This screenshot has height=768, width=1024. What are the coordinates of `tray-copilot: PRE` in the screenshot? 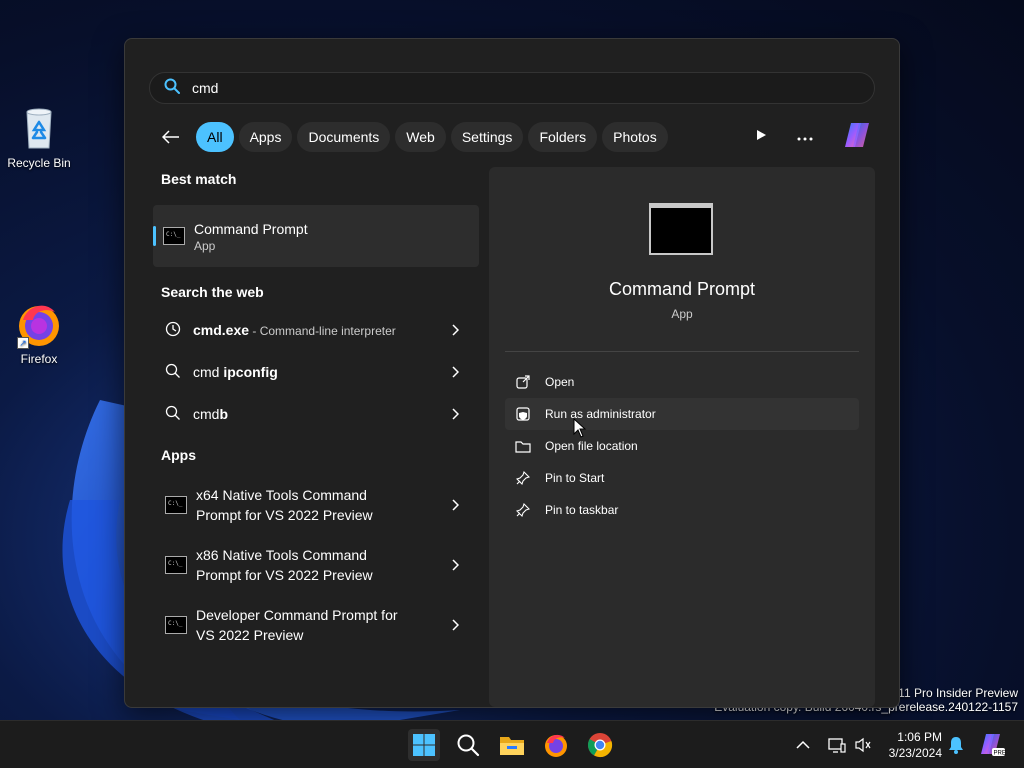 It's located at (993, 745).